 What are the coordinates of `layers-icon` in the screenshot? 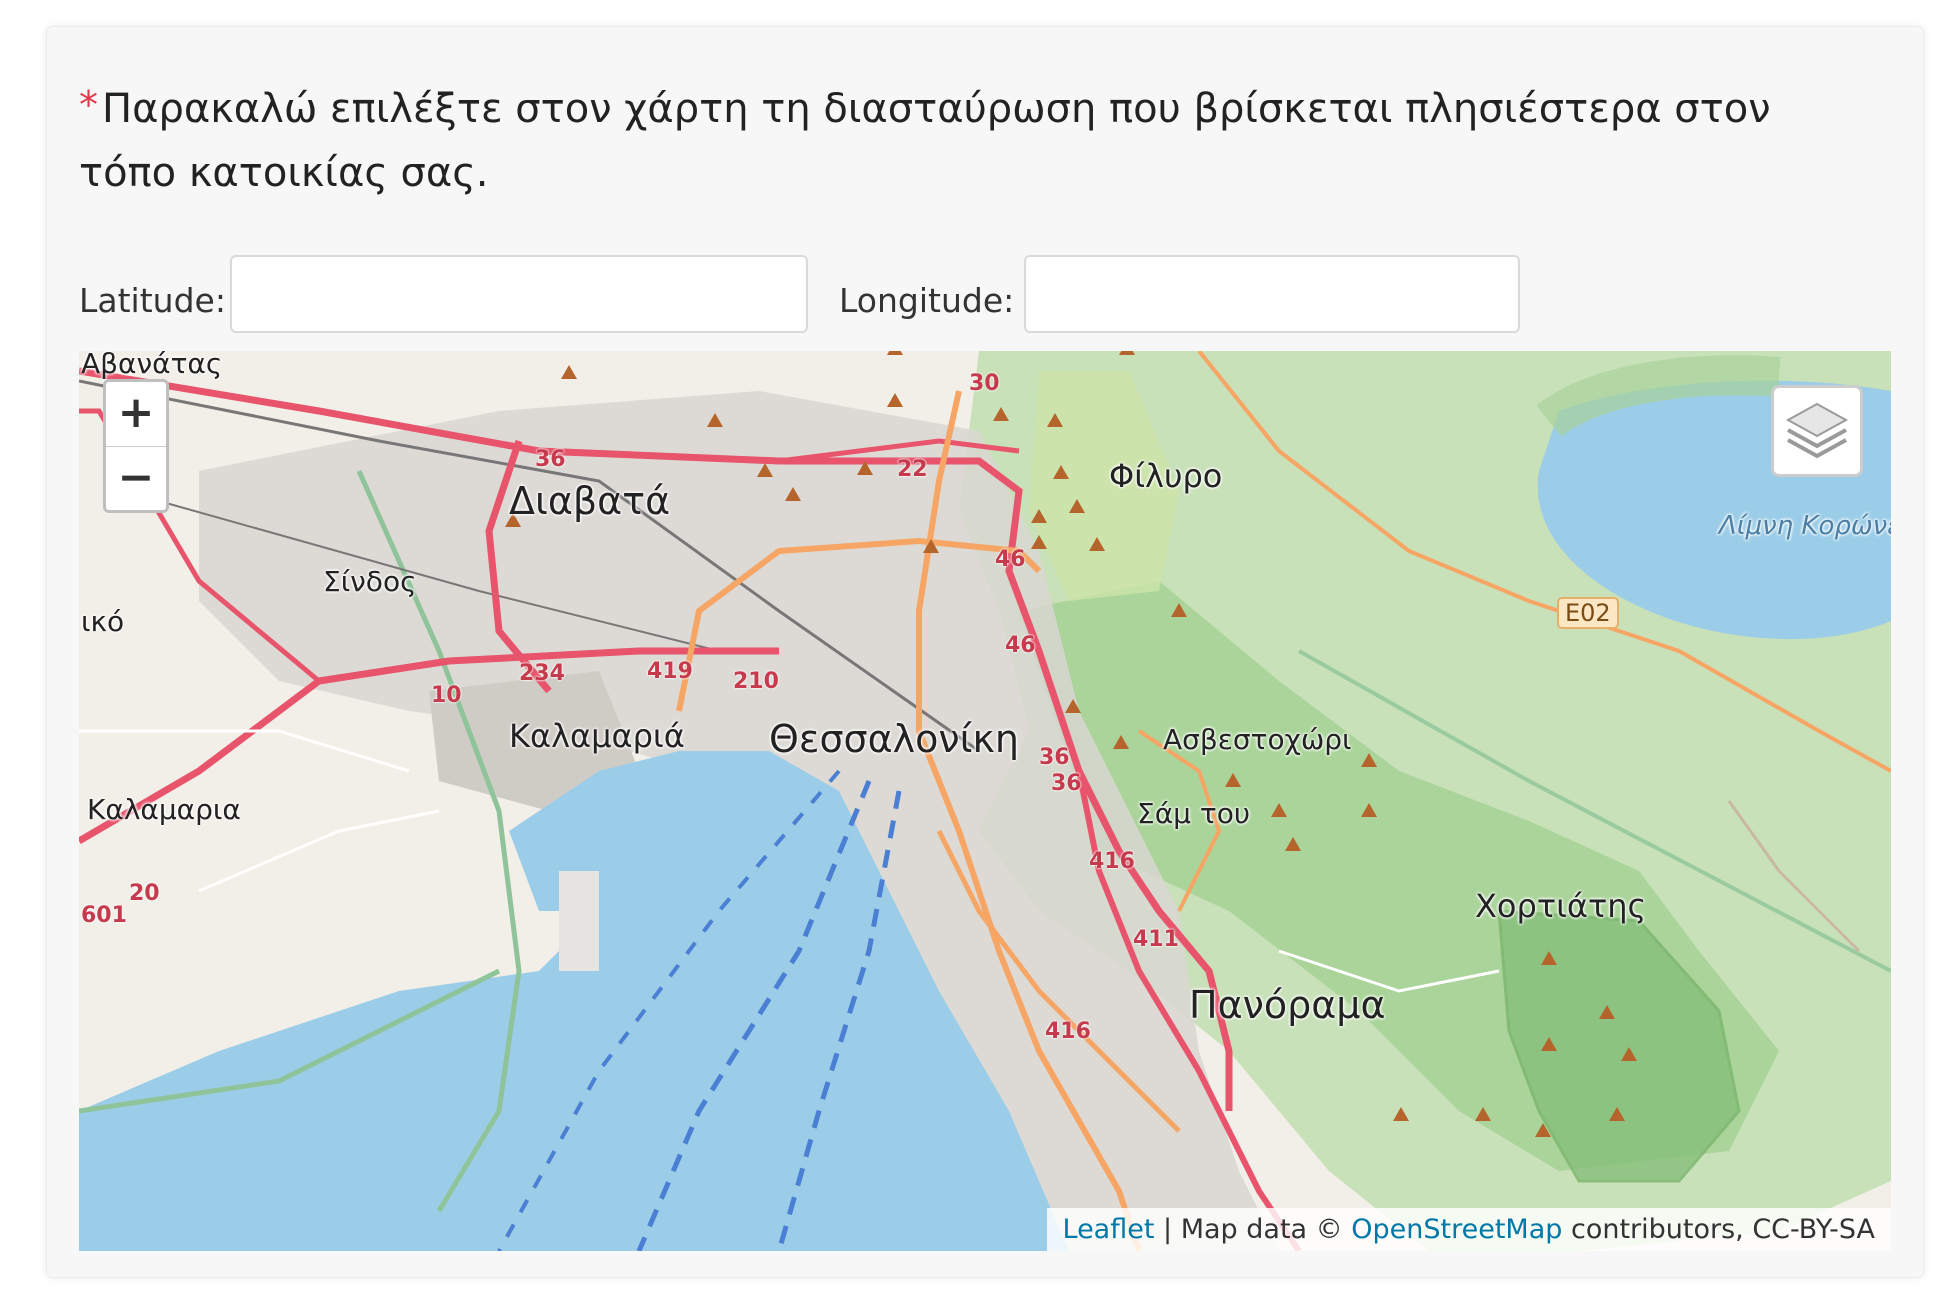 It's located at (1817, 430).